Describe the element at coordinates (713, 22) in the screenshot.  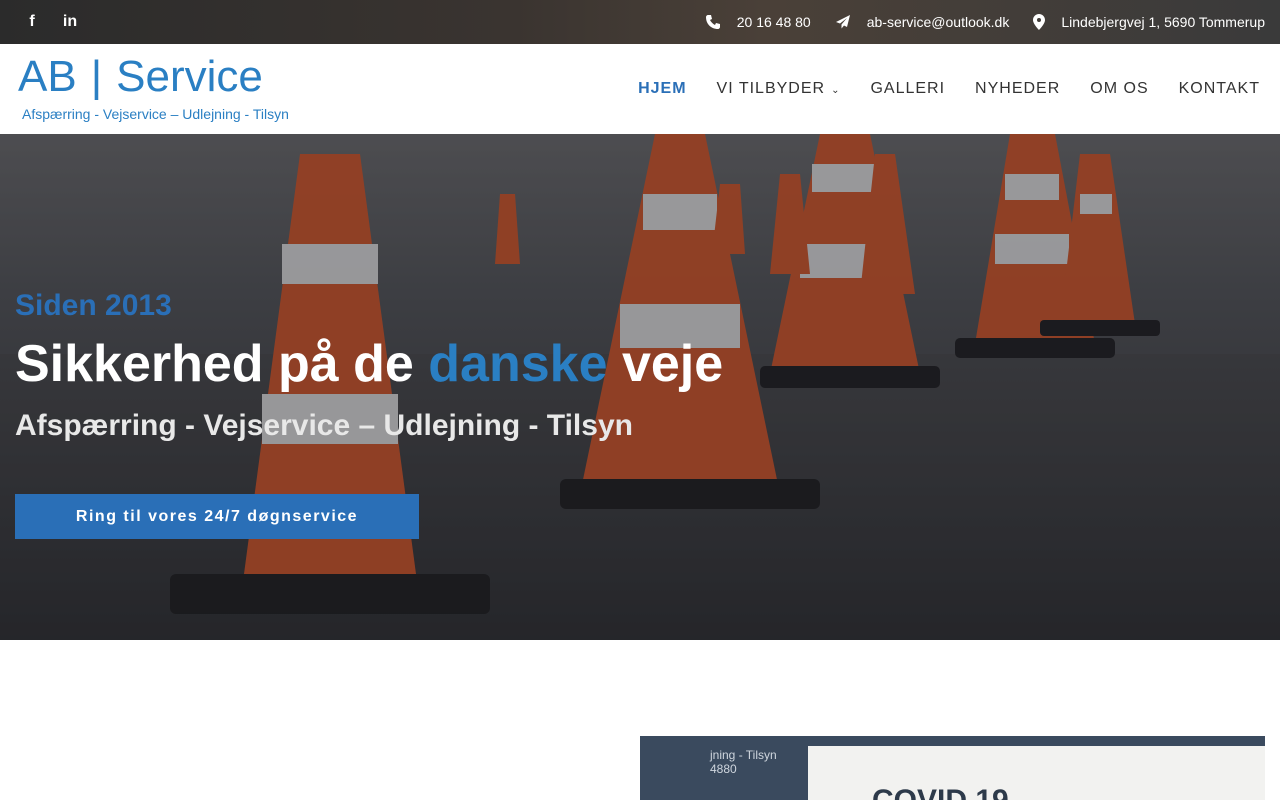
I see `phone-icon` at that location.